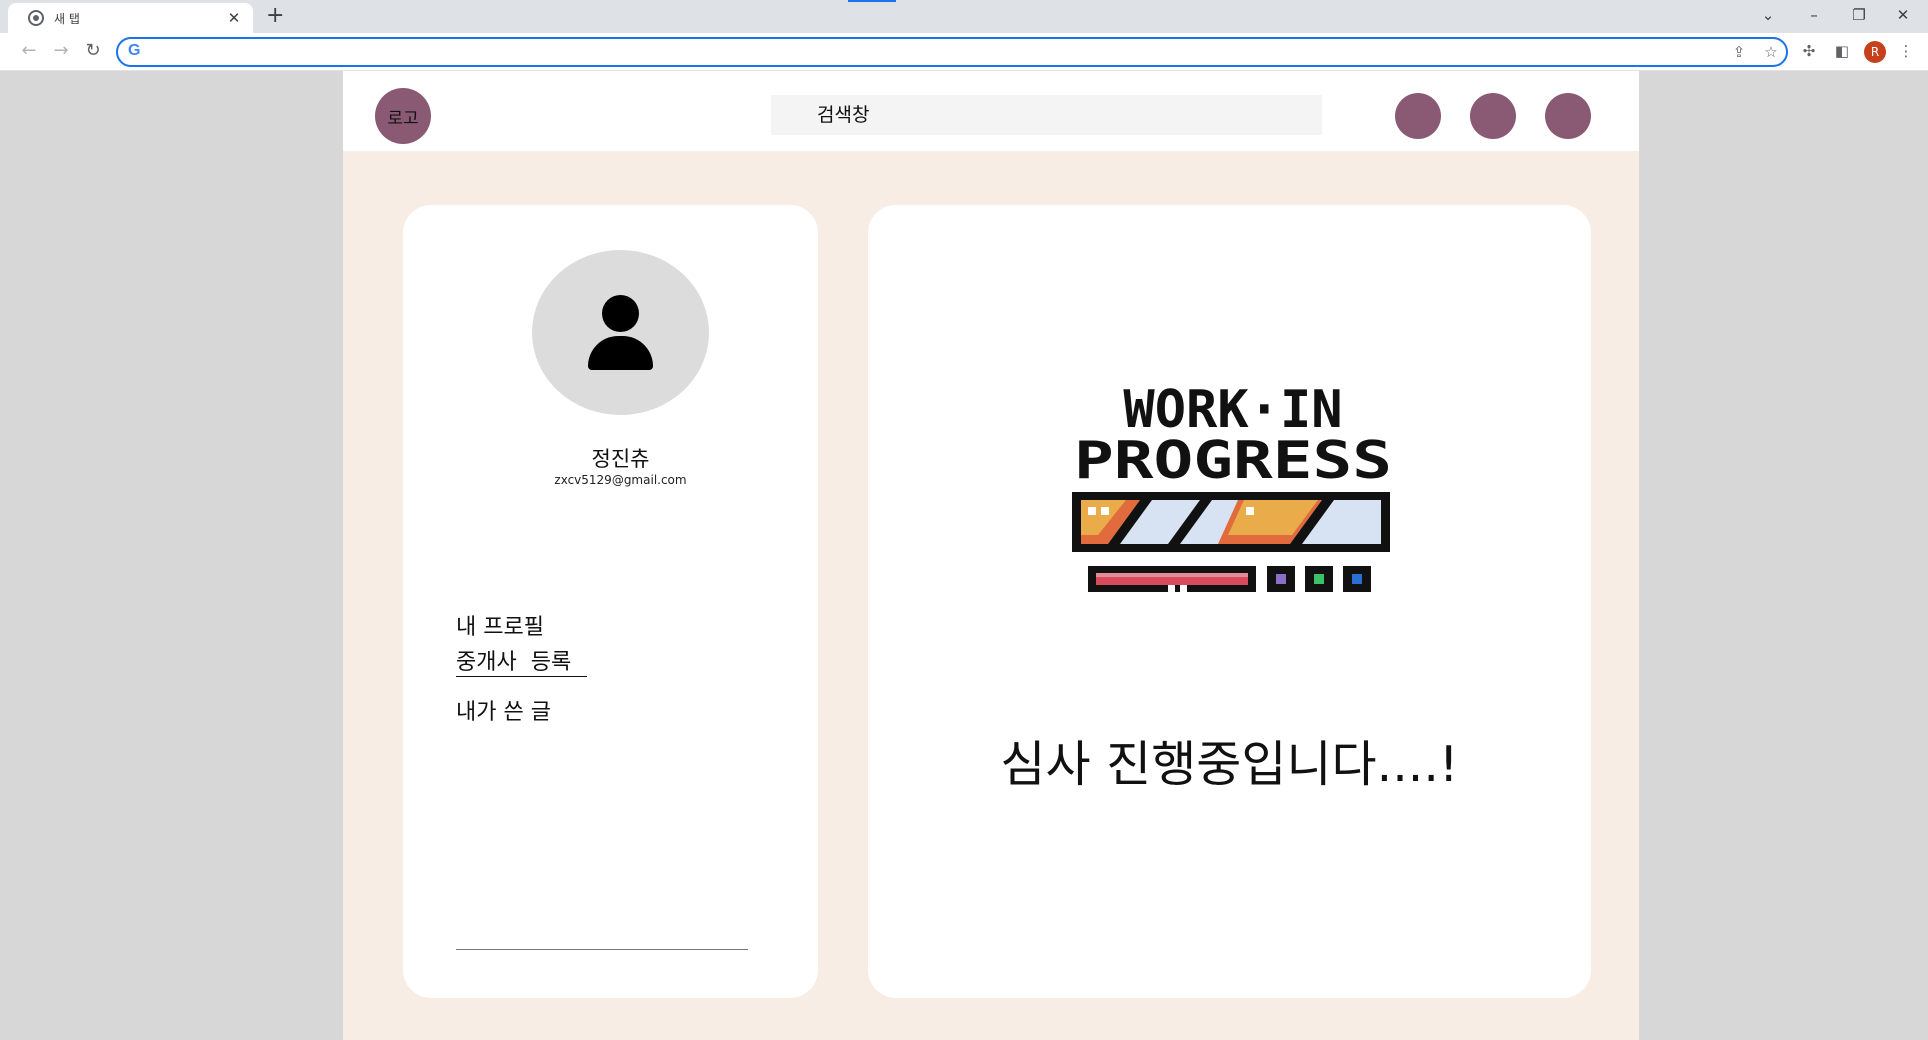  Describe the element at coordinates (932, 52) in the screenshot. I see `address-input` at that location.